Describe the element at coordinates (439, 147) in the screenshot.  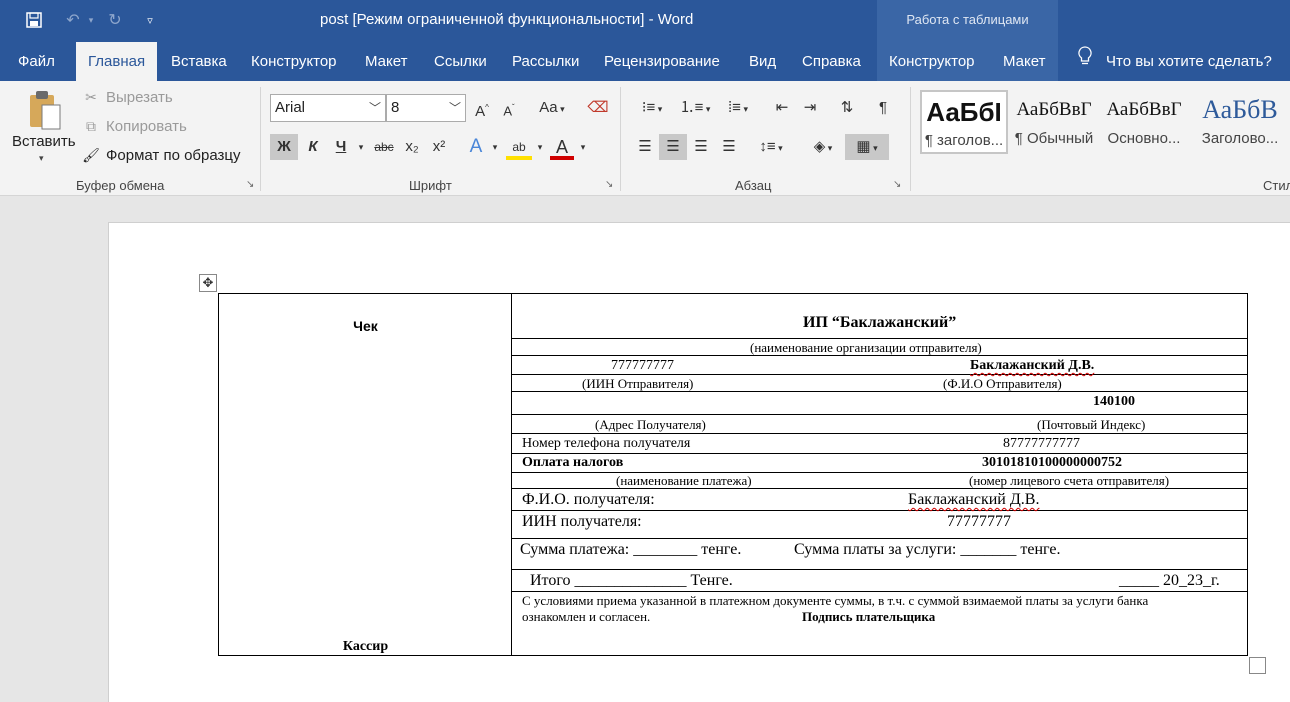
I see `superscript-button: x²` at that location.